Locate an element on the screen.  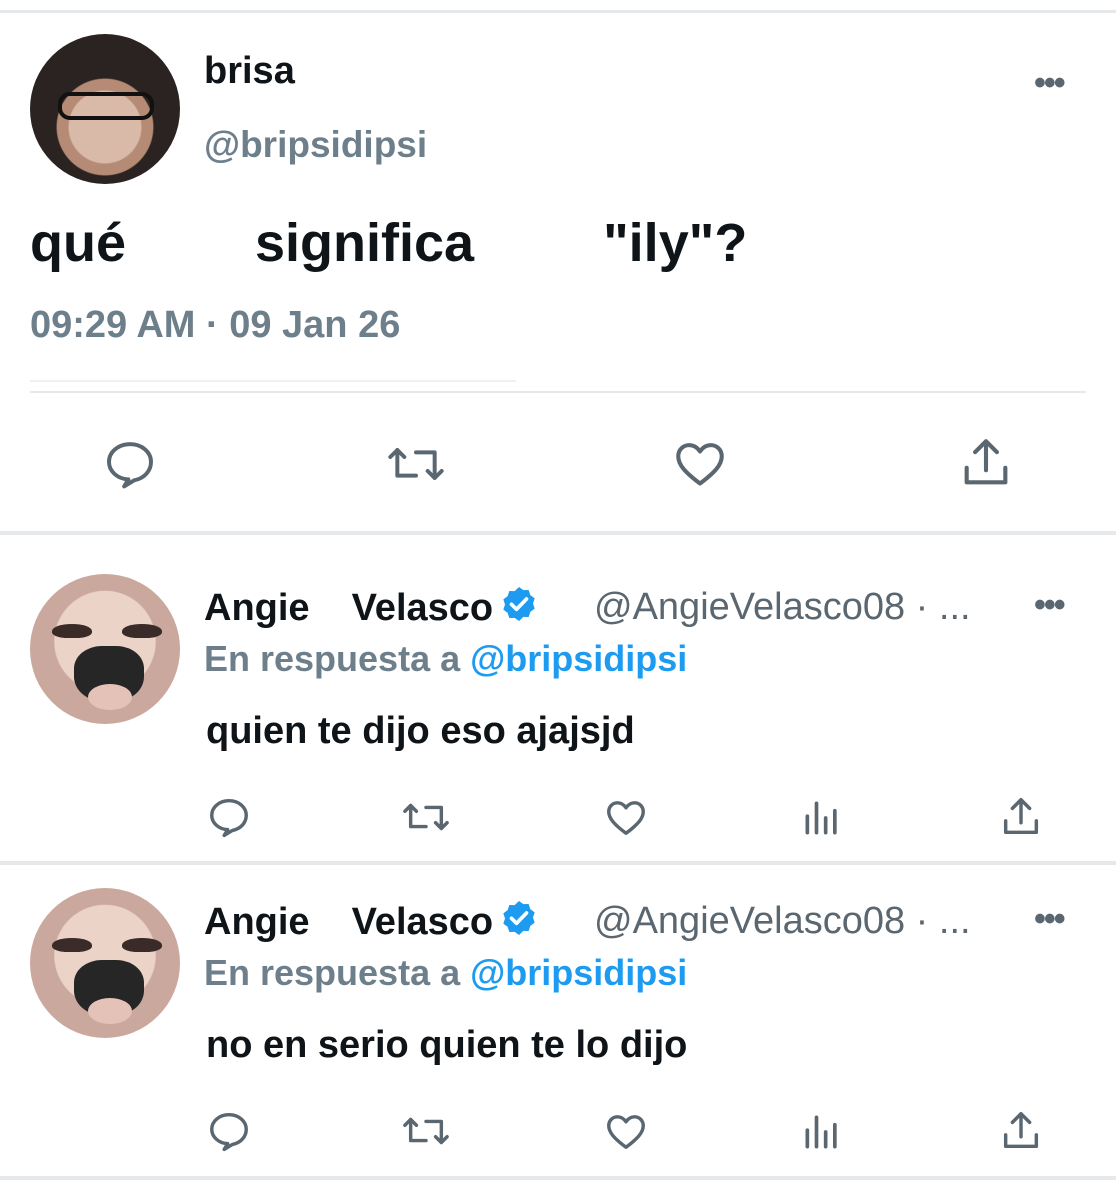
author-avatar is located at coordinates (105, 109).